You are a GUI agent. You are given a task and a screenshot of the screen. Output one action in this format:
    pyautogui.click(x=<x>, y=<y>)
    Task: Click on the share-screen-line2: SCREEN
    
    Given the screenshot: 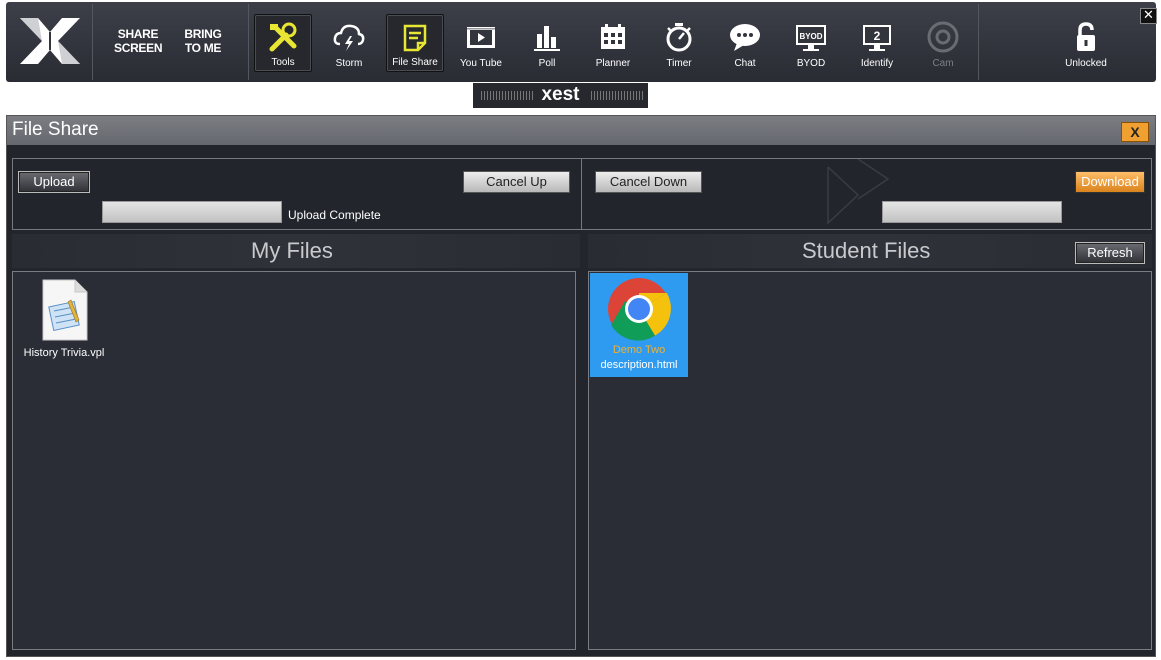 What is the action you would take?
    pyautogui.click(x=138, y=48)
    